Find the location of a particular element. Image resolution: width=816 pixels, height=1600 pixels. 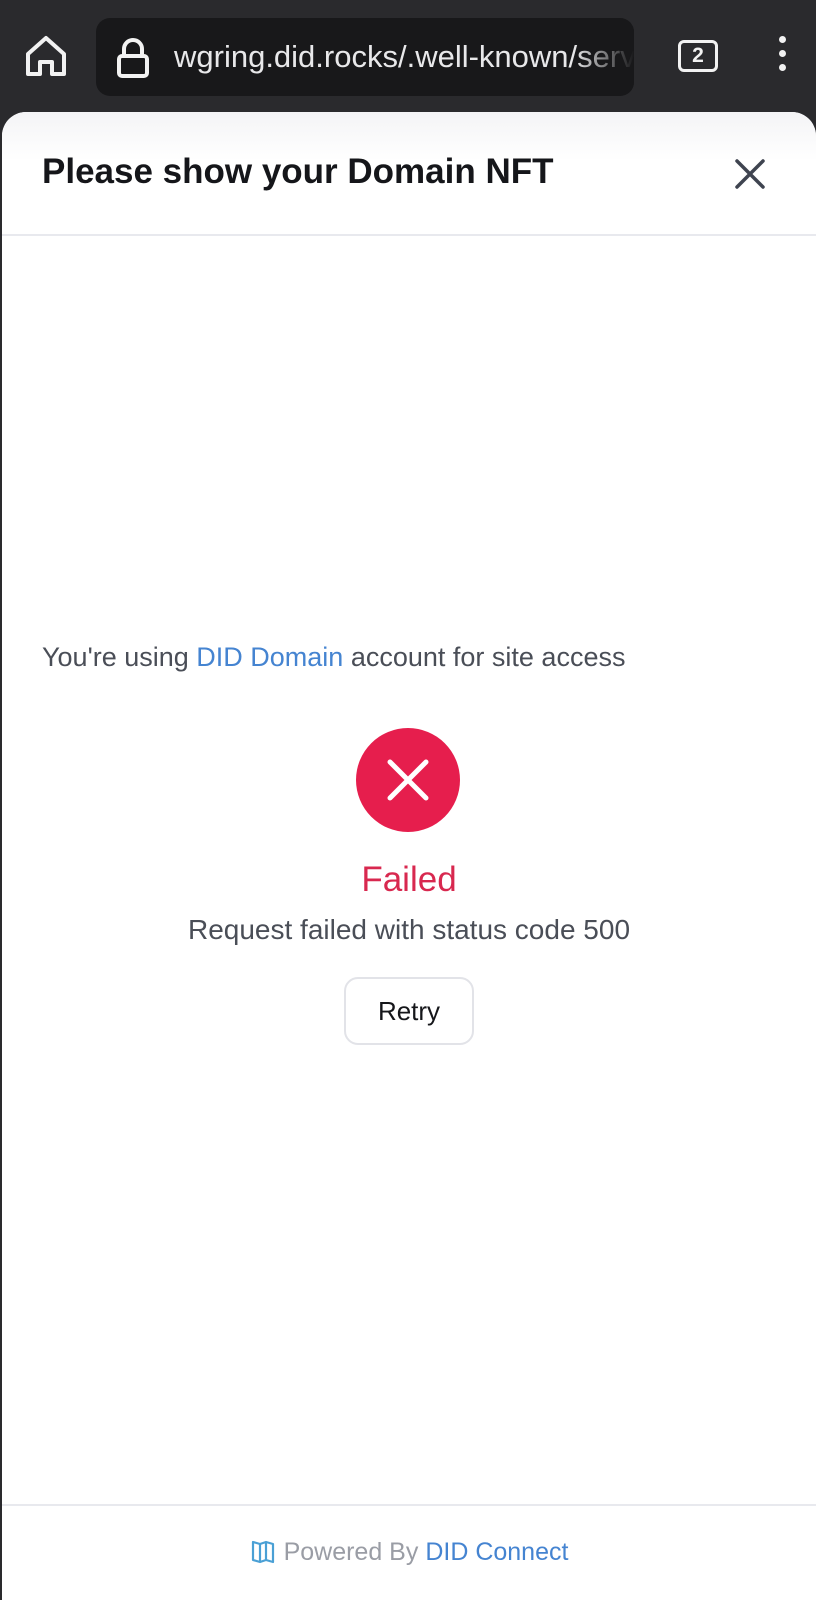

browser-toolbar: wgring.did.rocks/.well-known/servi 2 is located at coordinates (408, 56).